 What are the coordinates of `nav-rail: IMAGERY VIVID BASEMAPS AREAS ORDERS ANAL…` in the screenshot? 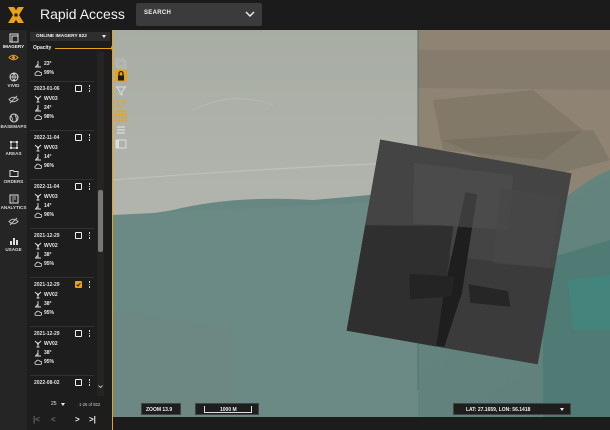 It's located at (13, 230).